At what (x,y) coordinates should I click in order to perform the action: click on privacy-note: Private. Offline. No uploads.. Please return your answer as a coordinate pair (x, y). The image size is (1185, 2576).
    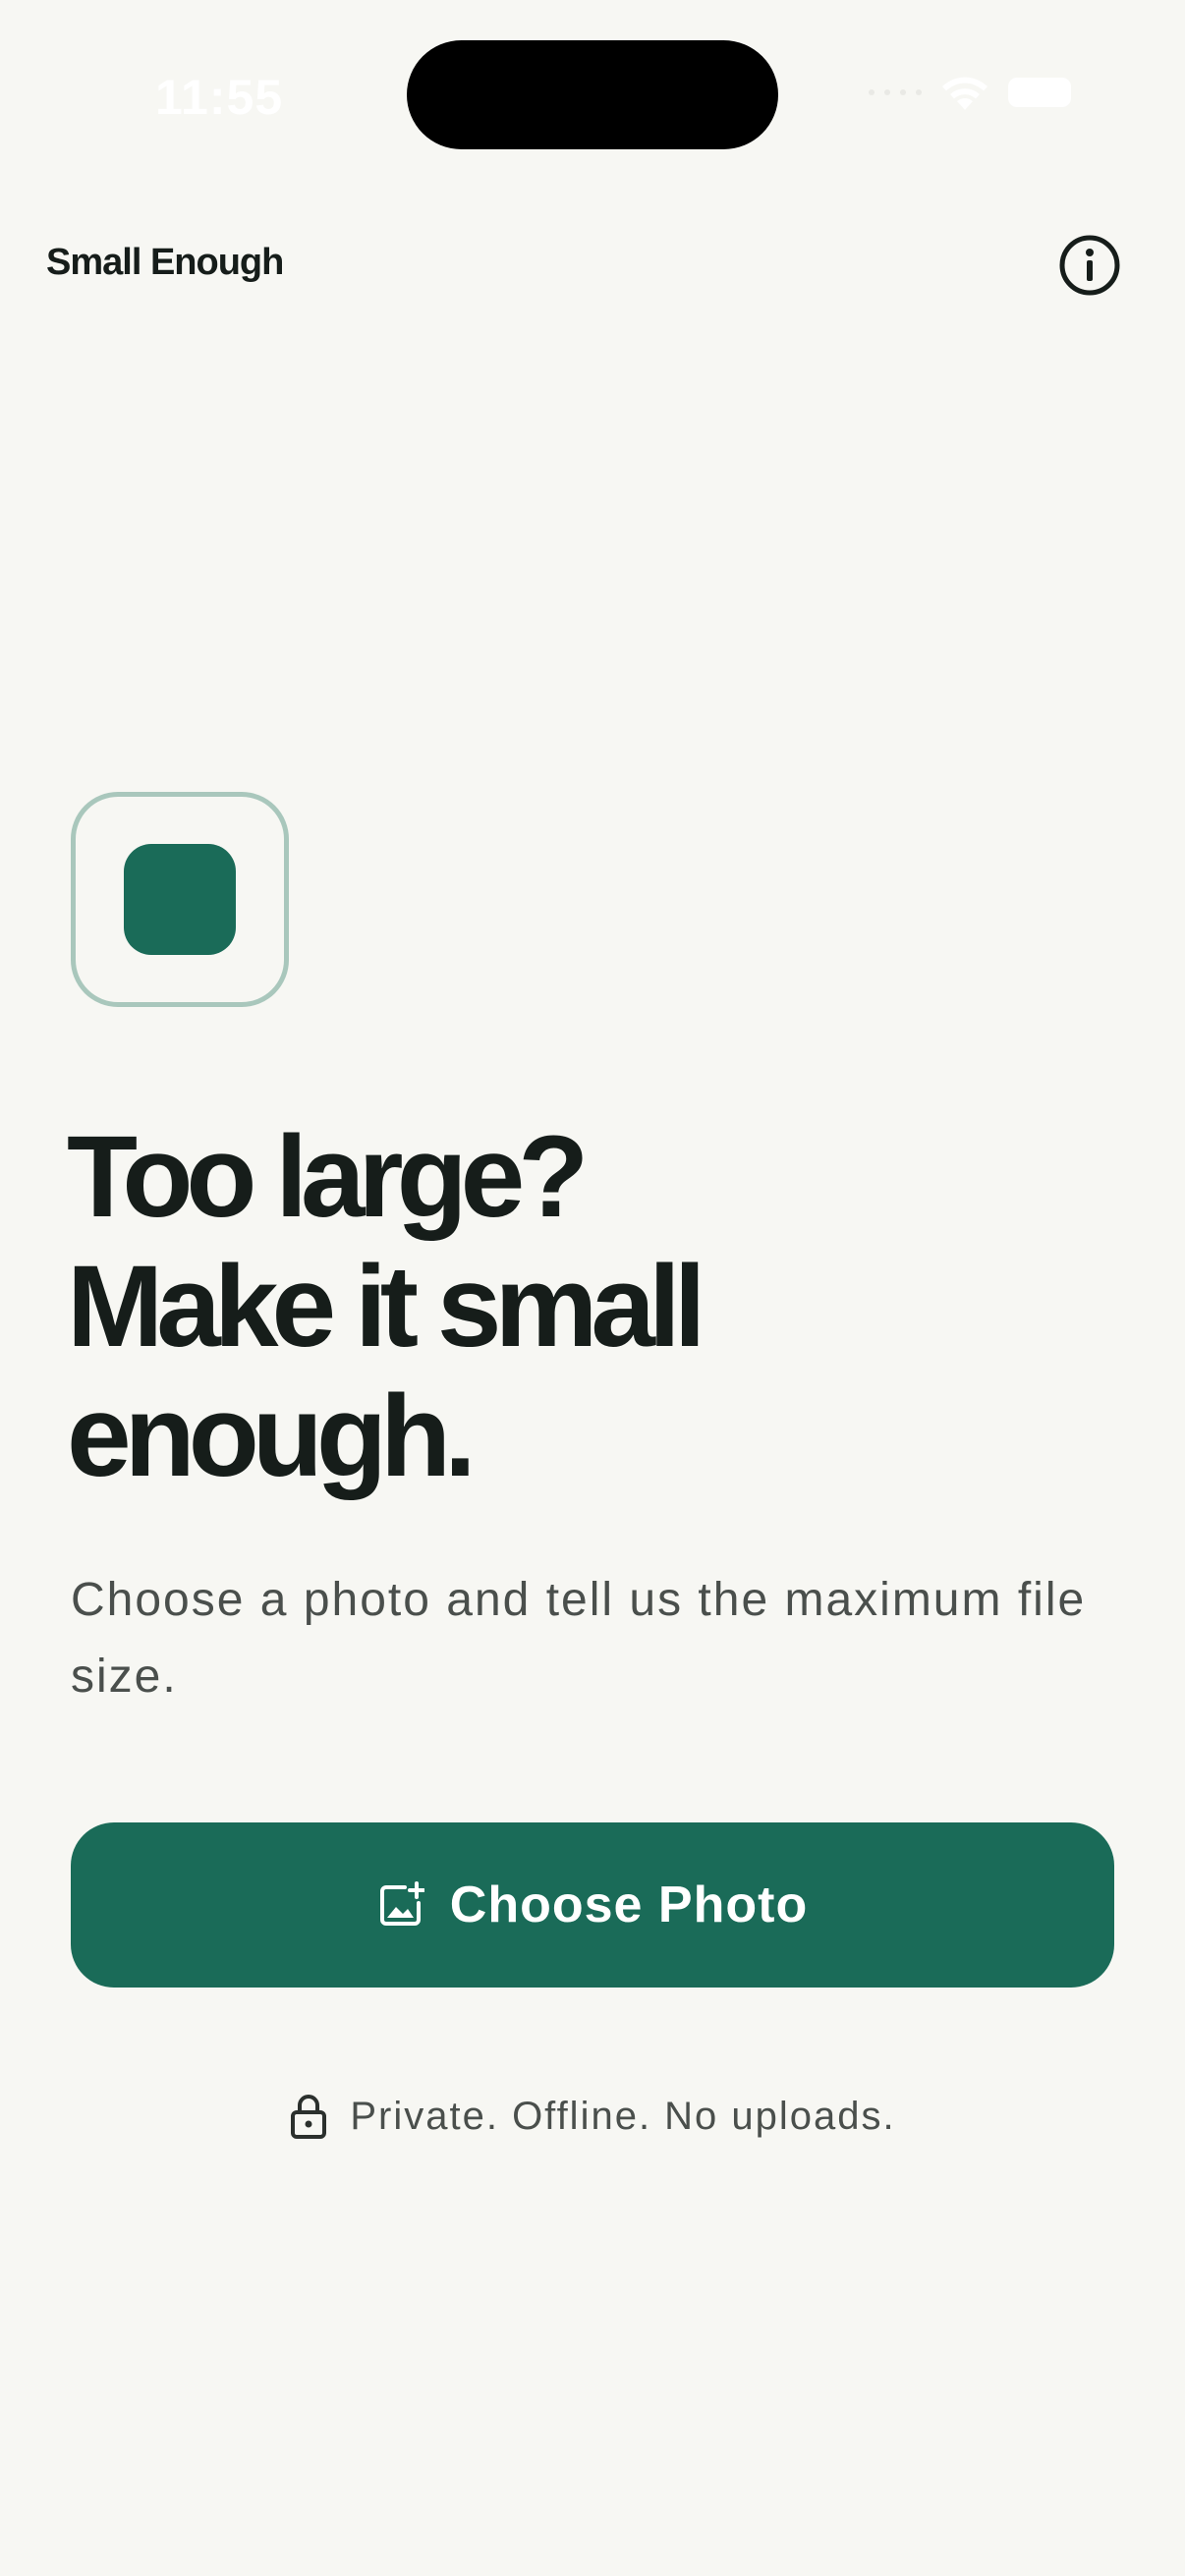
    Looking at the image, I should click on (592, 2116).